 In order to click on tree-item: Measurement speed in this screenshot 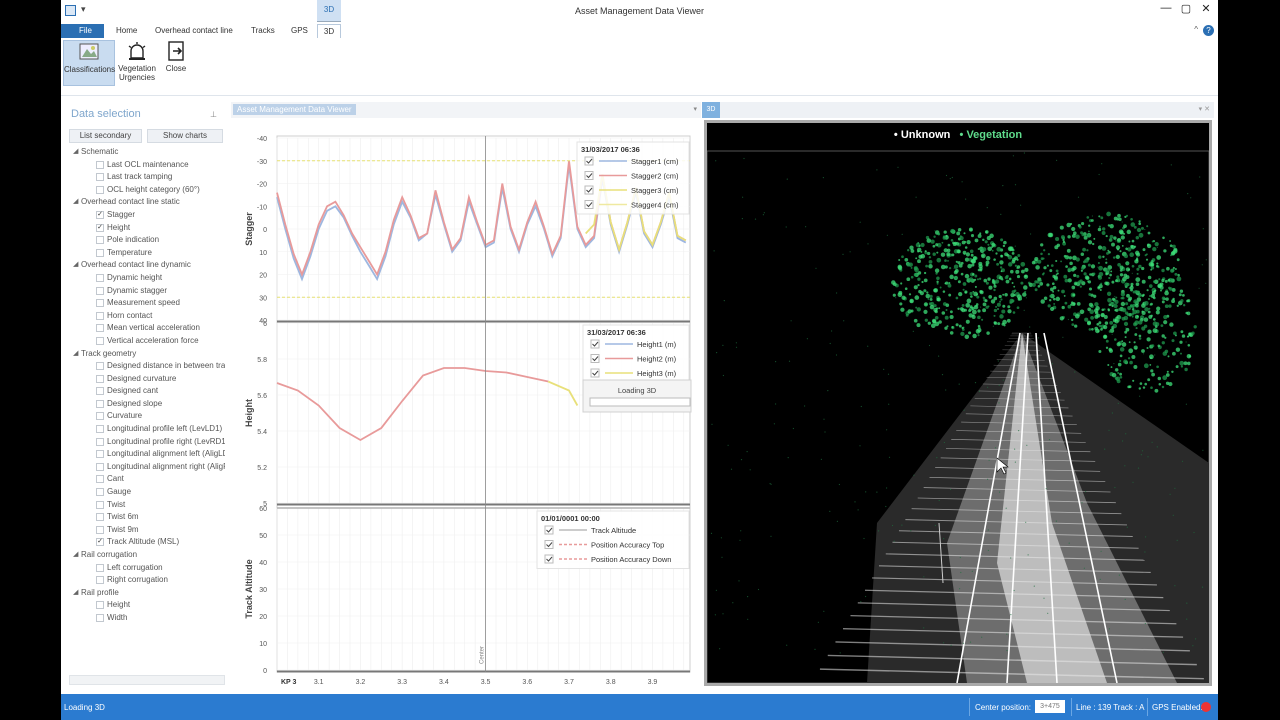, I will do `click(145, 303)`.